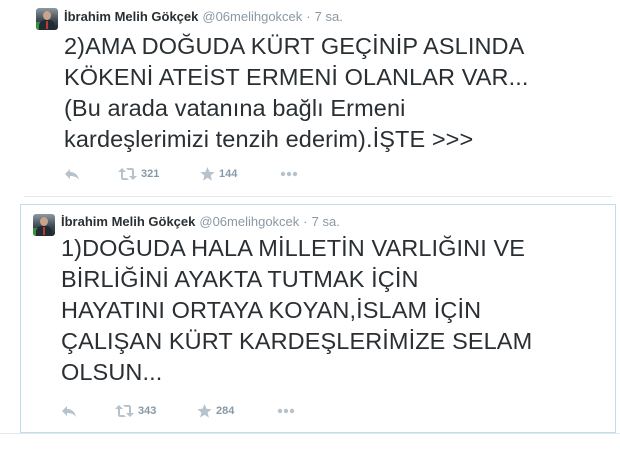 The image size is (620, 449). I want to click on favorite-count: 144, so click(228, 174).